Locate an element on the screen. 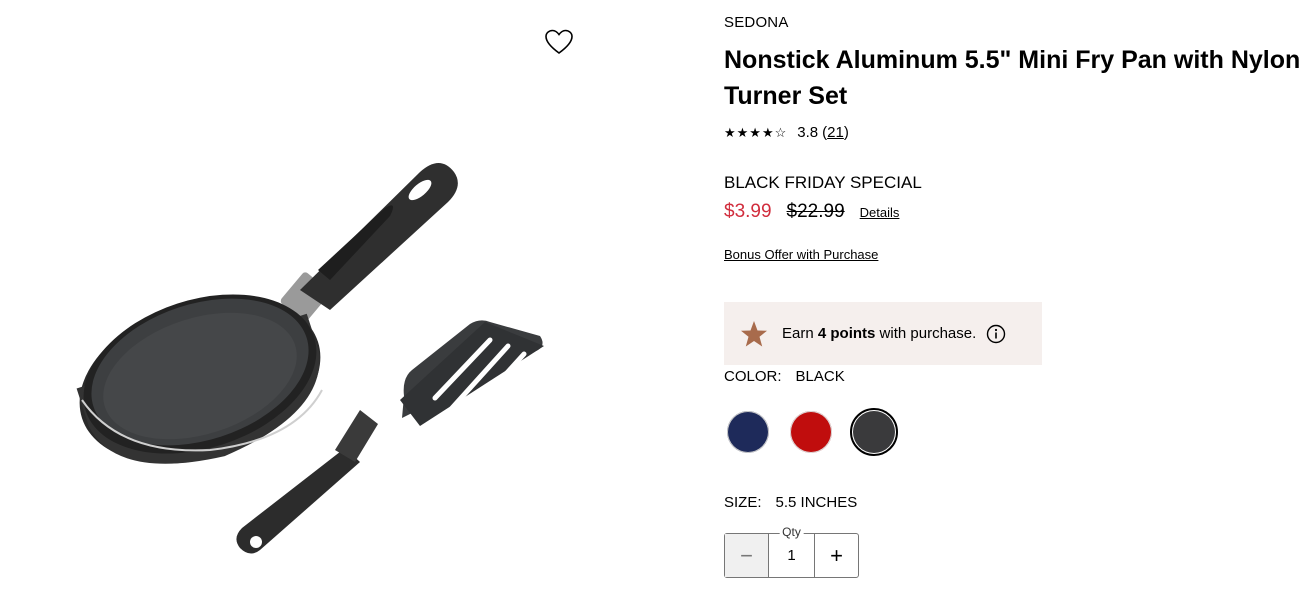 The height and width of the screenshot is (613, 1307). quantity-input is located at coordinates (791, 555).